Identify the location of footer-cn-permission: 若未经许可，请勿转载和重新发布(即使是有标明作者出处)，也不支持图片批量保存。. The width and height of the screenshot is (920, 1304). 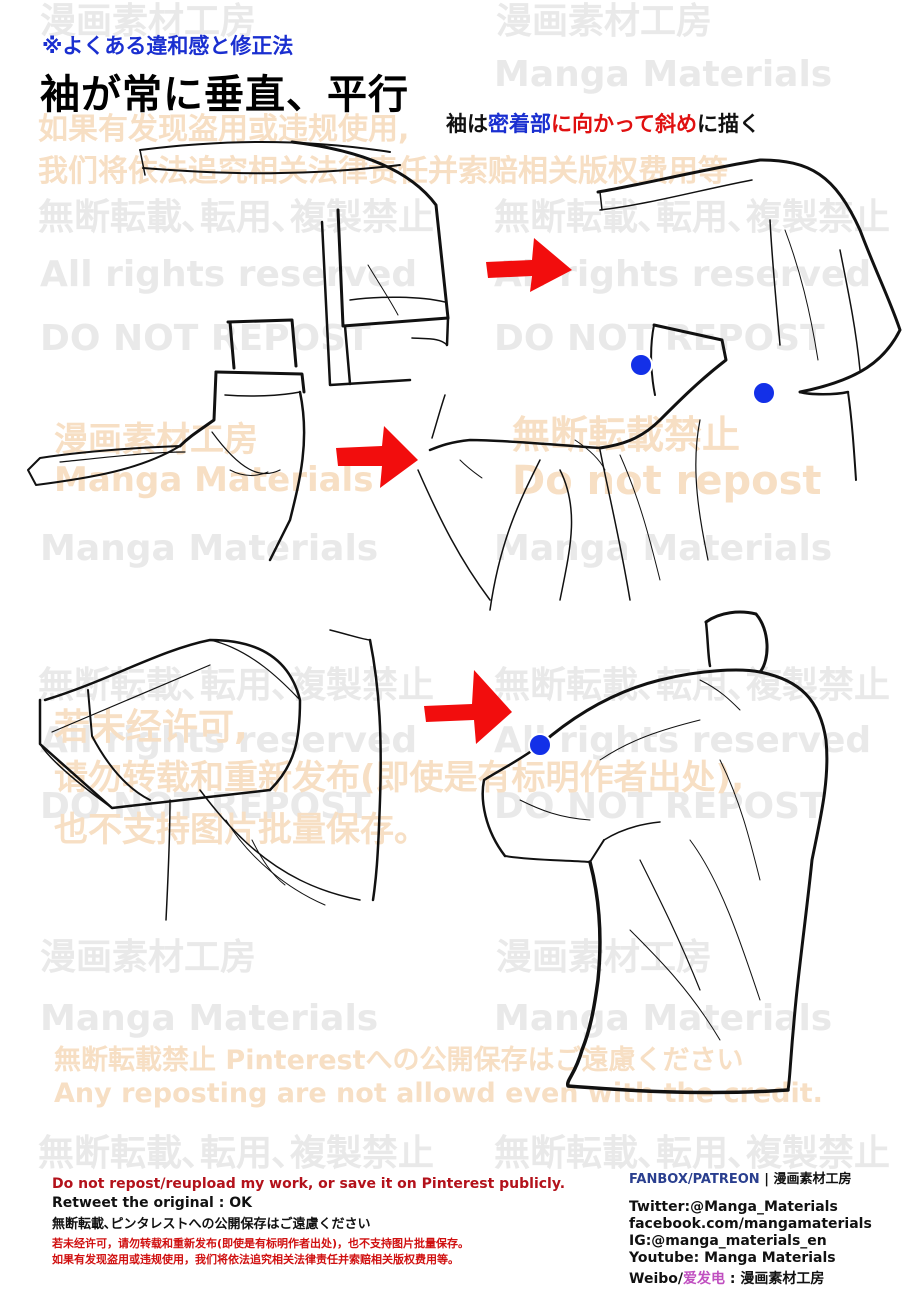
(261, 1243).